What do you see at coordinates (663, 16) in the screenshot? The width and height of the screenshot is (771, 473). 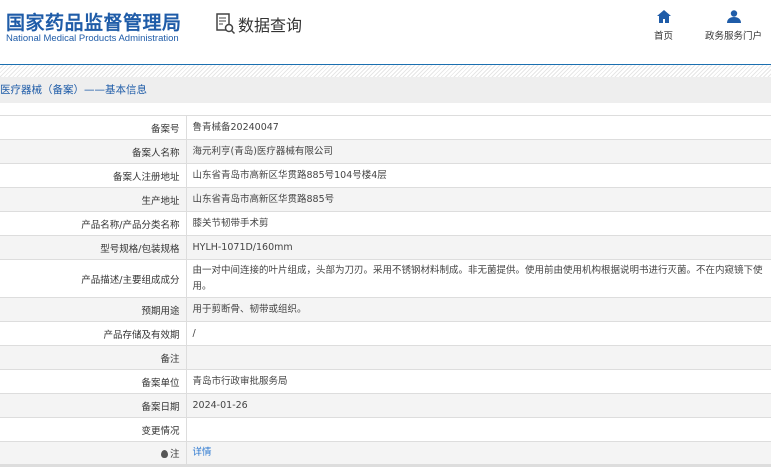 I see `home-icon` at bounding box center [663, 16].